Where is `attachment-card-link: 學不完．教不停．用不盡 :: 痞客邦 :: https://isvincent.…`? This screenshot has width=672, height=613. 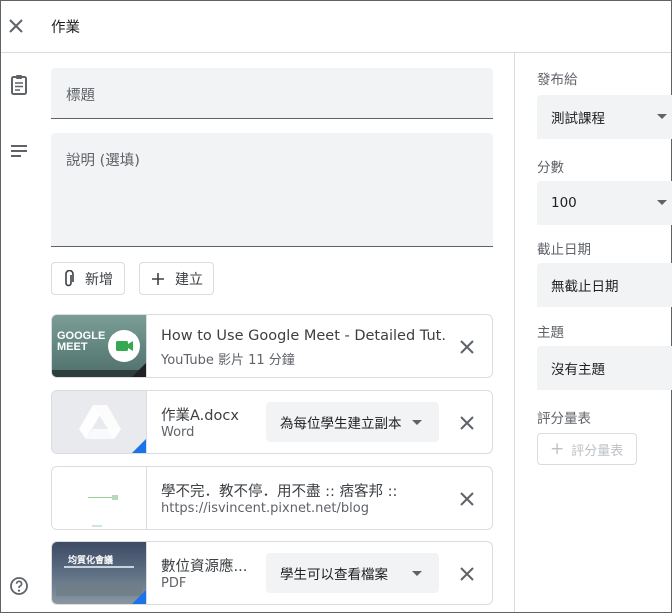 attachment-card-link: 學不完．教不停．用不盡 :: 痞客邦 :: https://isvincent.… is located at coordinates (272, 498).